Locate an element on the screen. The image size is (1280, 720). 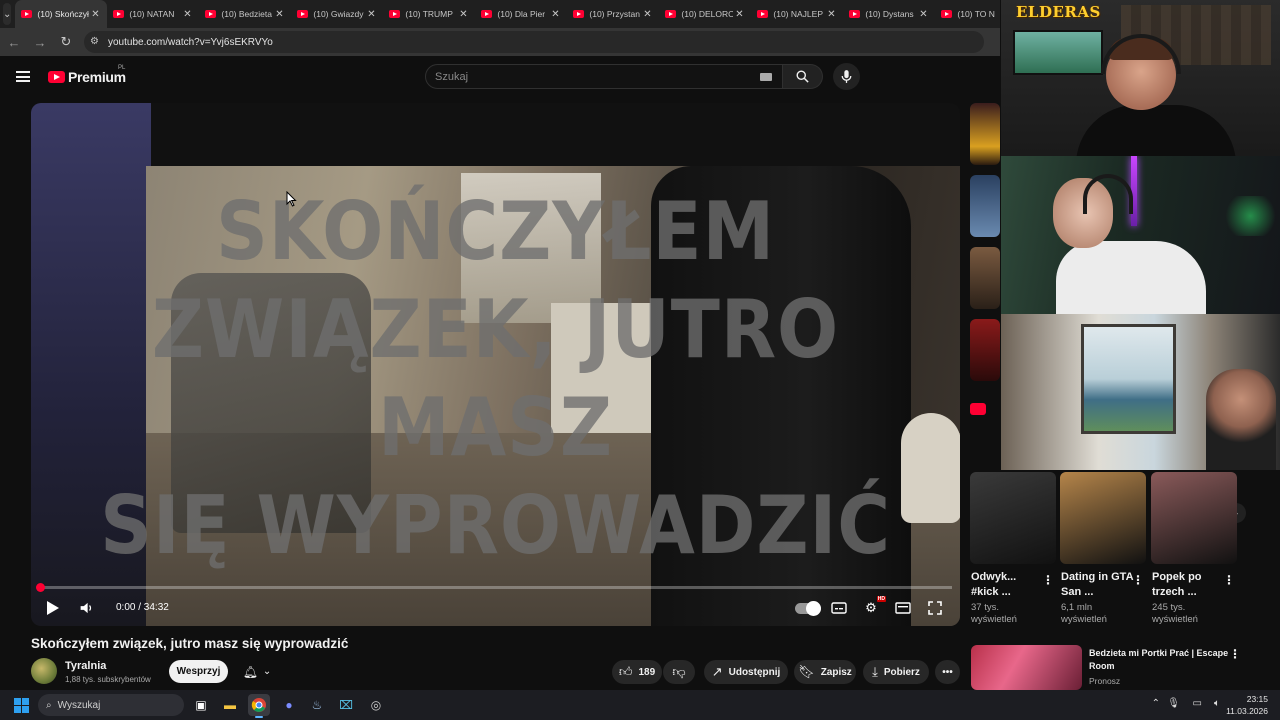
discord-icon: ● is located at coordinates (289, 705).